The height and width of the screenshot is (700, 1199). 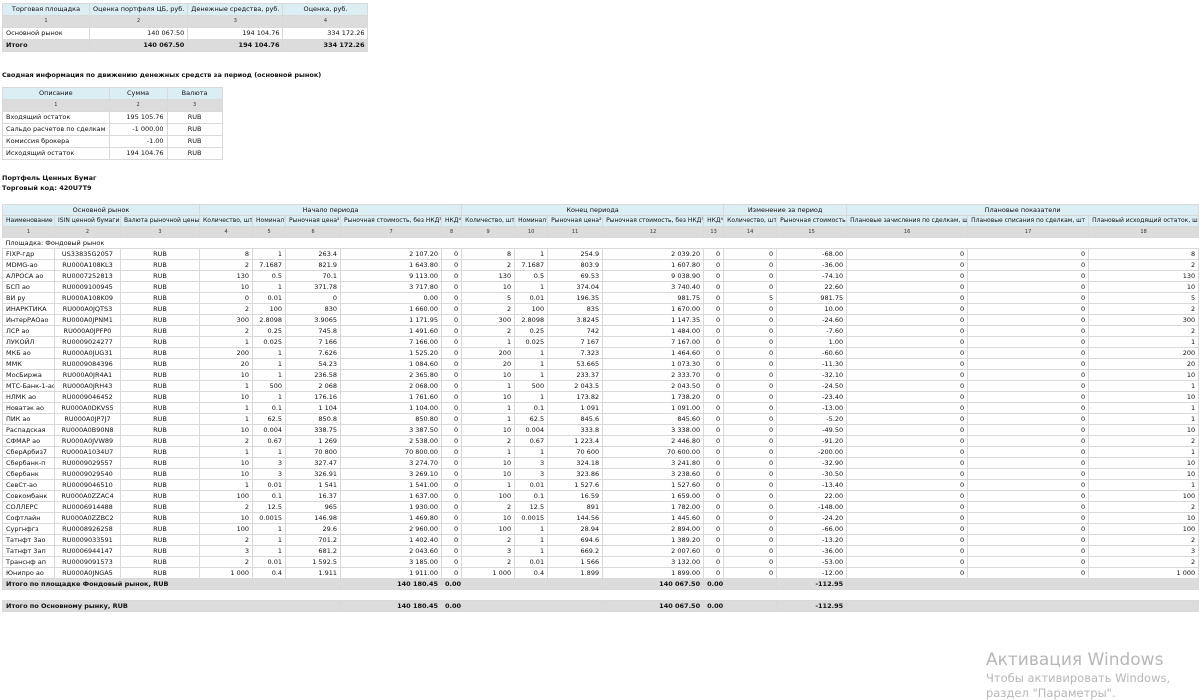 What do you see at coordinates (56, 117) in the screenshot?
I see `table-cell: Входящий остаток` at bounding box center [56, 117].